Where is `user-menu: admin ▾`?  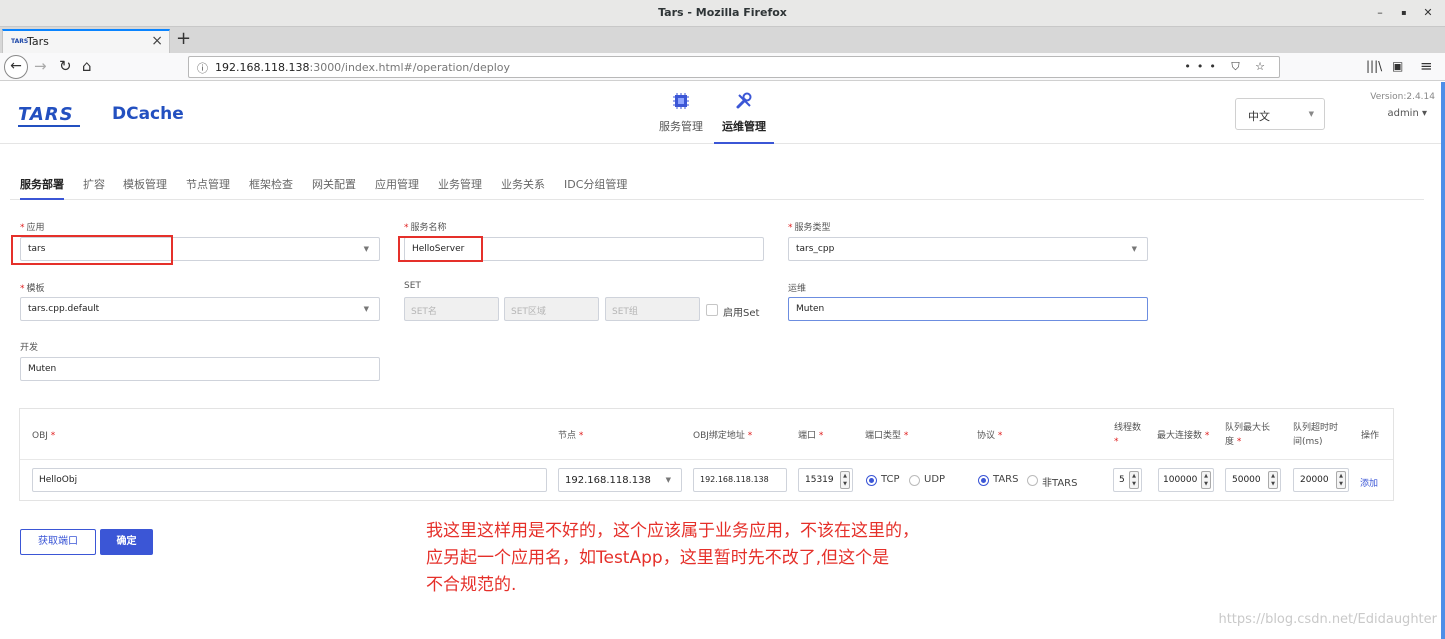 user-menu: admin ▾ is located at coordinates (1407, 113).